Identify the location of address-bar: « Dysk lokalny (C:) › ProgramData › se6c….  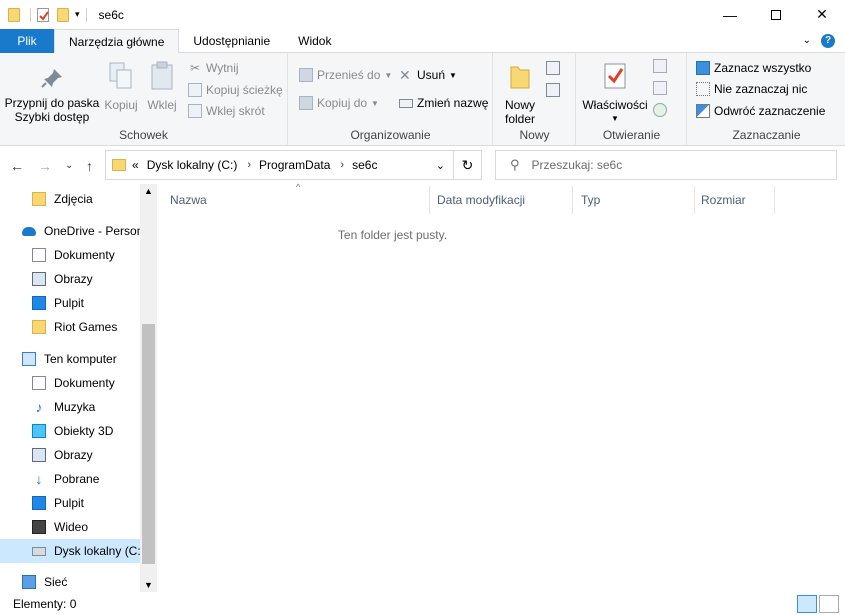
(293, 165).